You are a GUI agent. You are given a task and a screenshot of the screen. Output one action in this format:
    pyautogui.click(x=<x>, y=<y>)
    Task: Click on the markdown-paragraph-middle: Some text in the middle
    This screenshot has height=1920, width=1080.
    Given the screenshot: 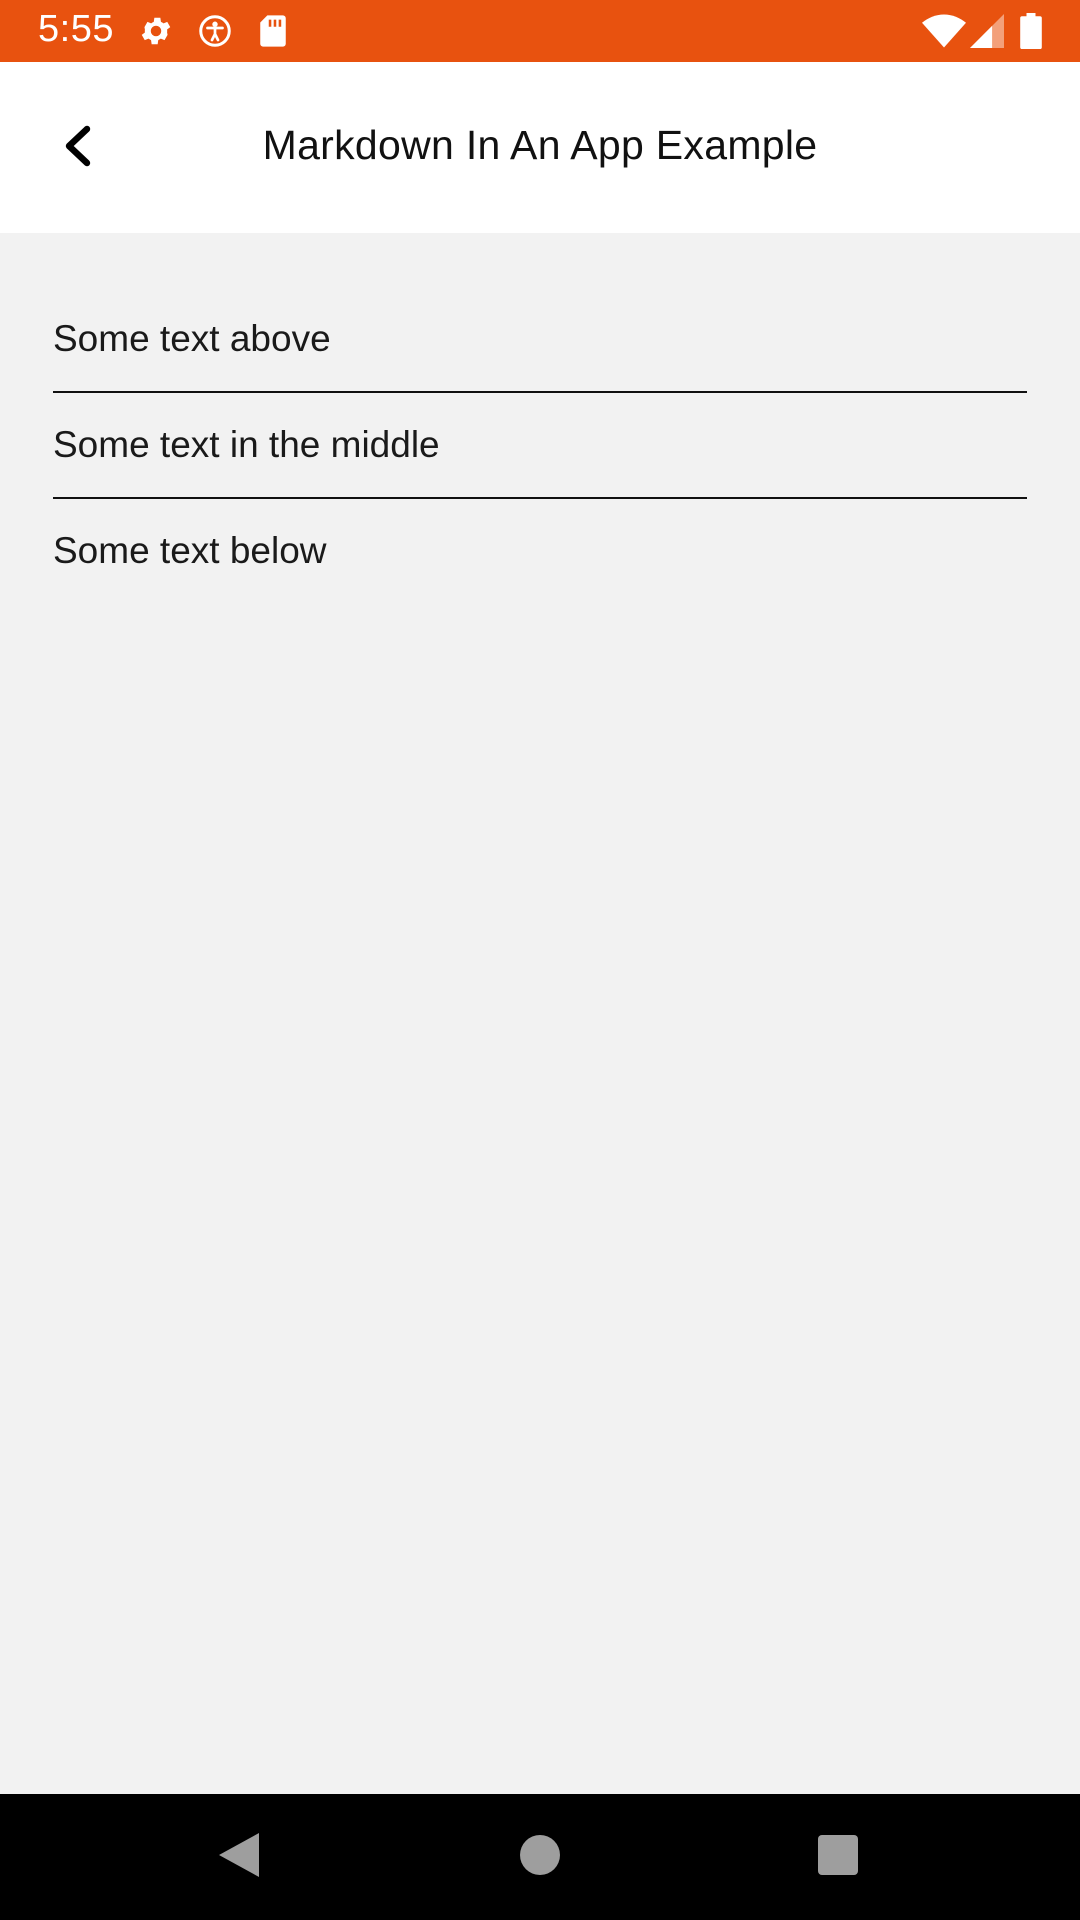 What is the action you would take?
    pyautogui.click(x=246, y=444)
    